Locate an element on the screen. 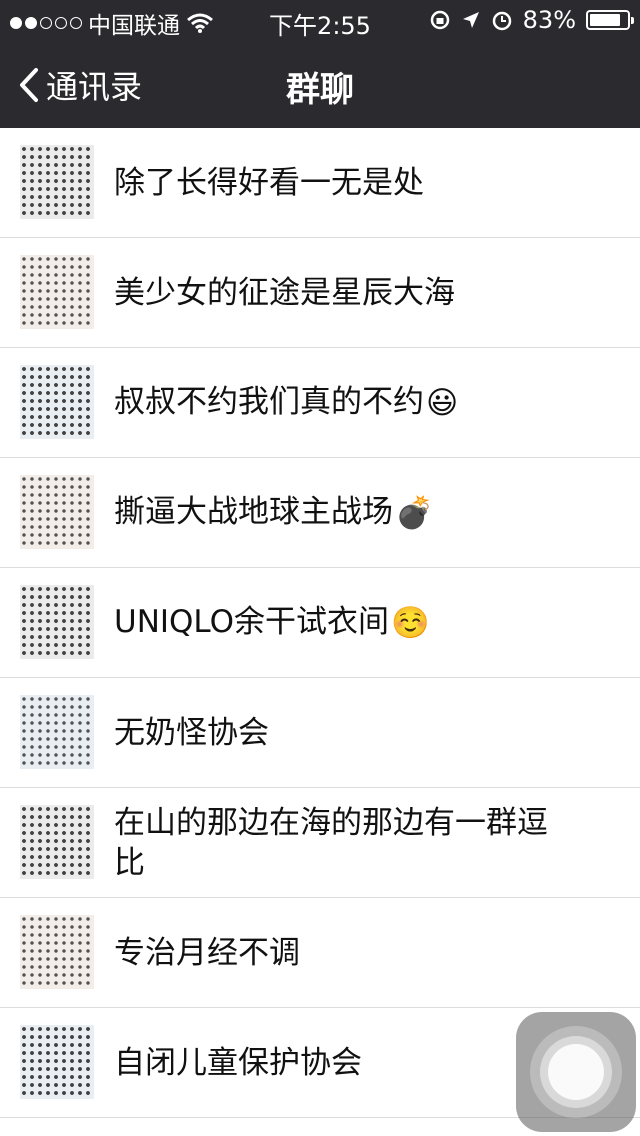 The width and height of the screenshot is (640, 1136). group-name-text: 叔叔不约我们真的不约 is located at coordinates (269, 401).